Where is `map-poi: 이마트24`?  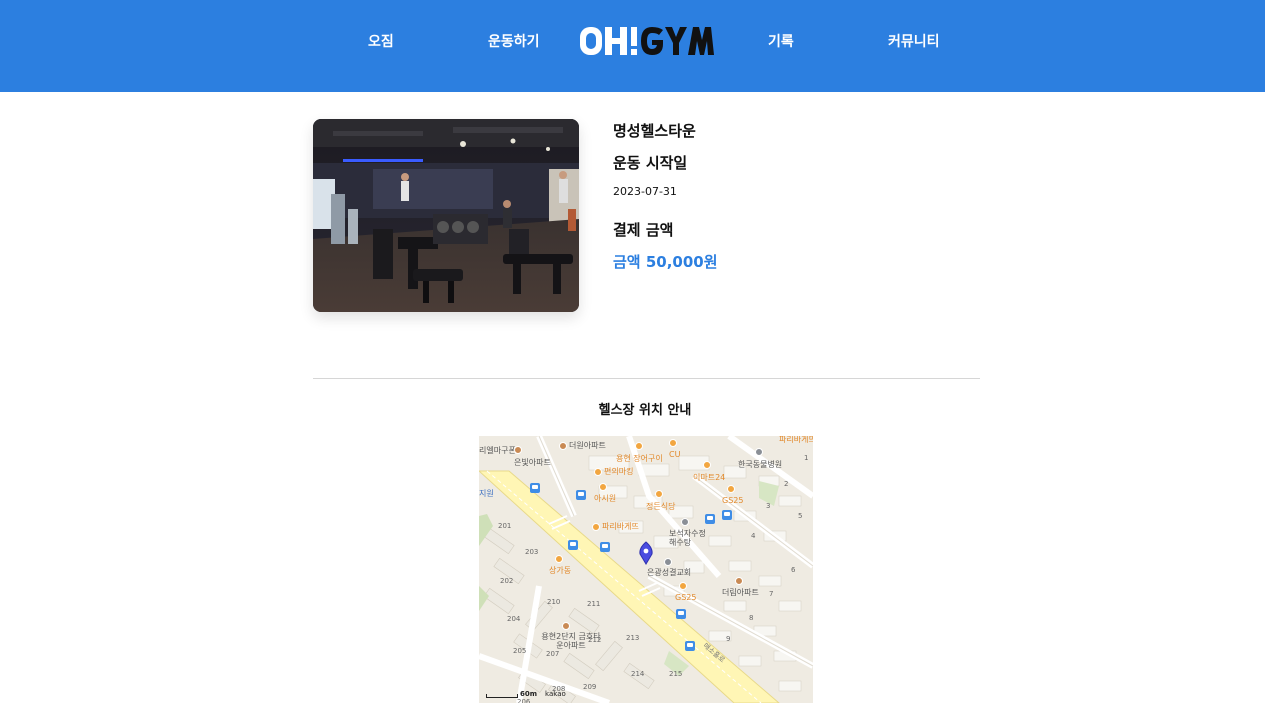 map-poi: 이마트24 is located at coordinates (709, 477).